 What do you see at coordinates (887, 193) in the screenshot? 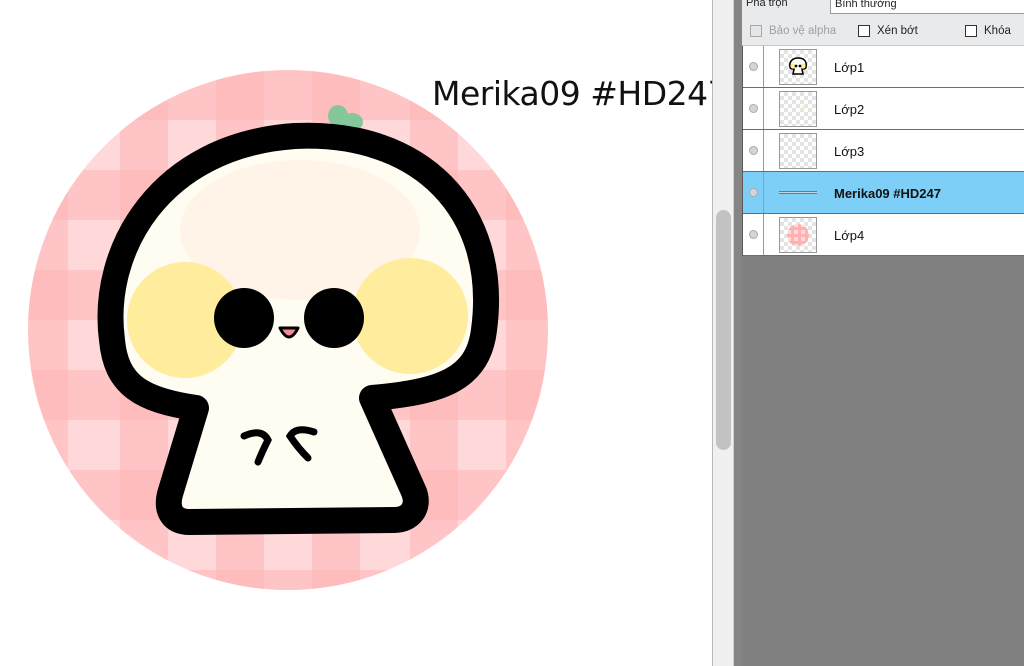
I see `layer-name: Merika09 #HD247` at bounding box center [887, 193].